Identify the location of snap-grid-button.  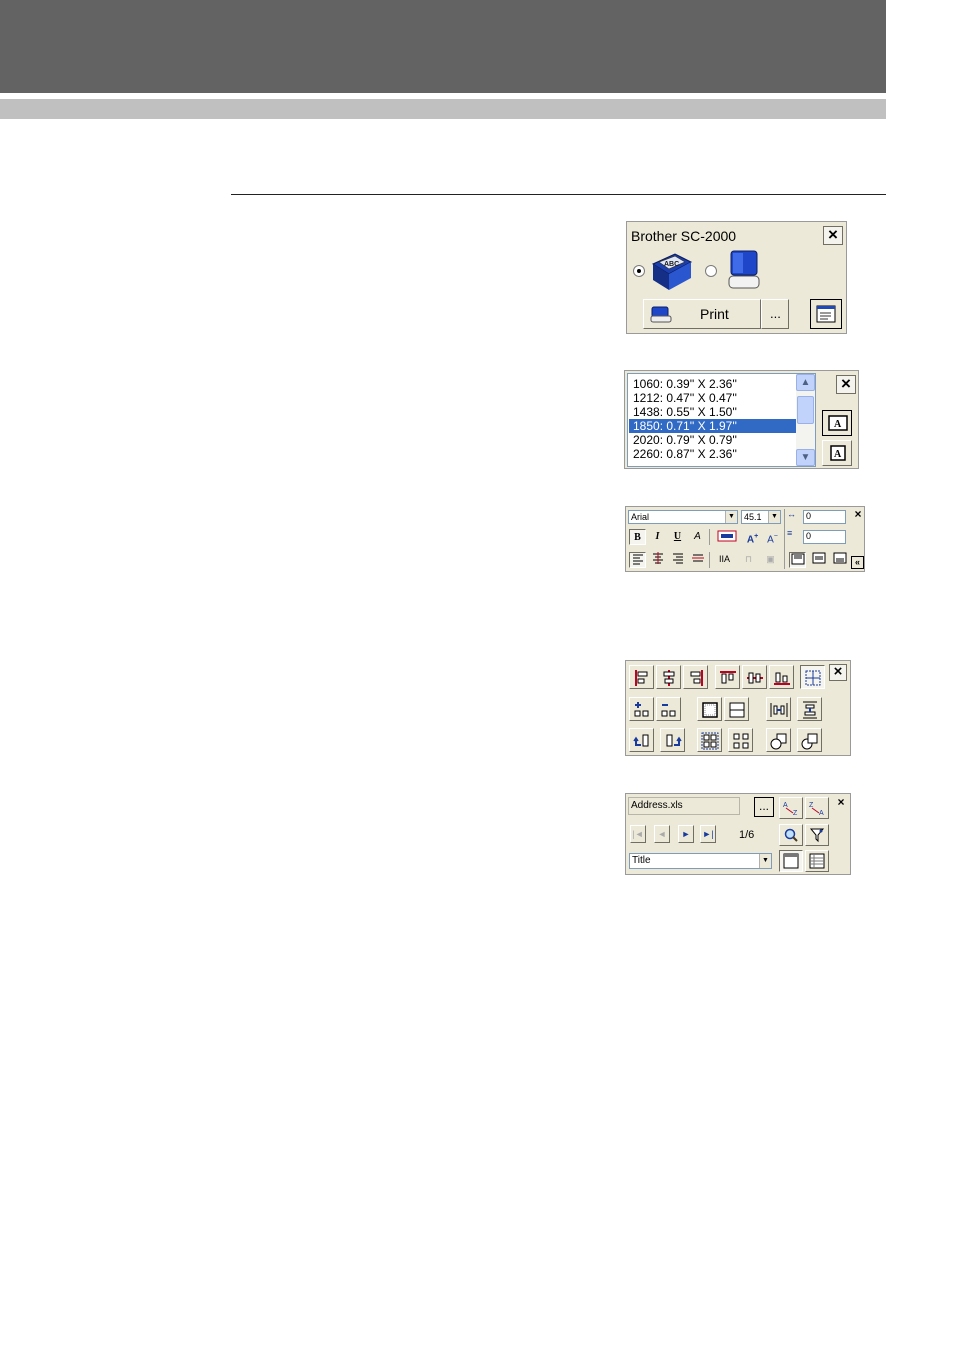
(812, 677).